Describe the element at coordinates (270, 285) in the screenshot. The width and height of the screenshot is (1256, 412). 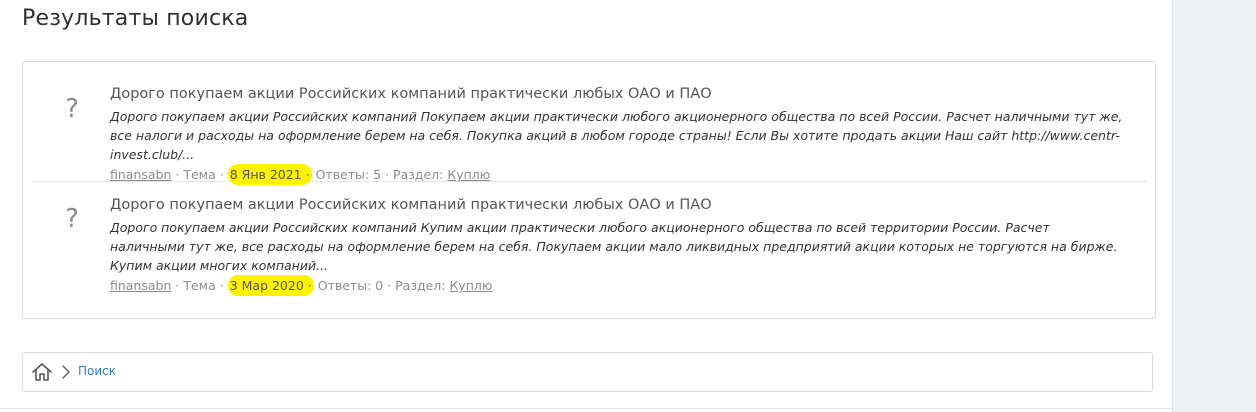
I see `result-date: 3 Мар 2020 ·` at that location.